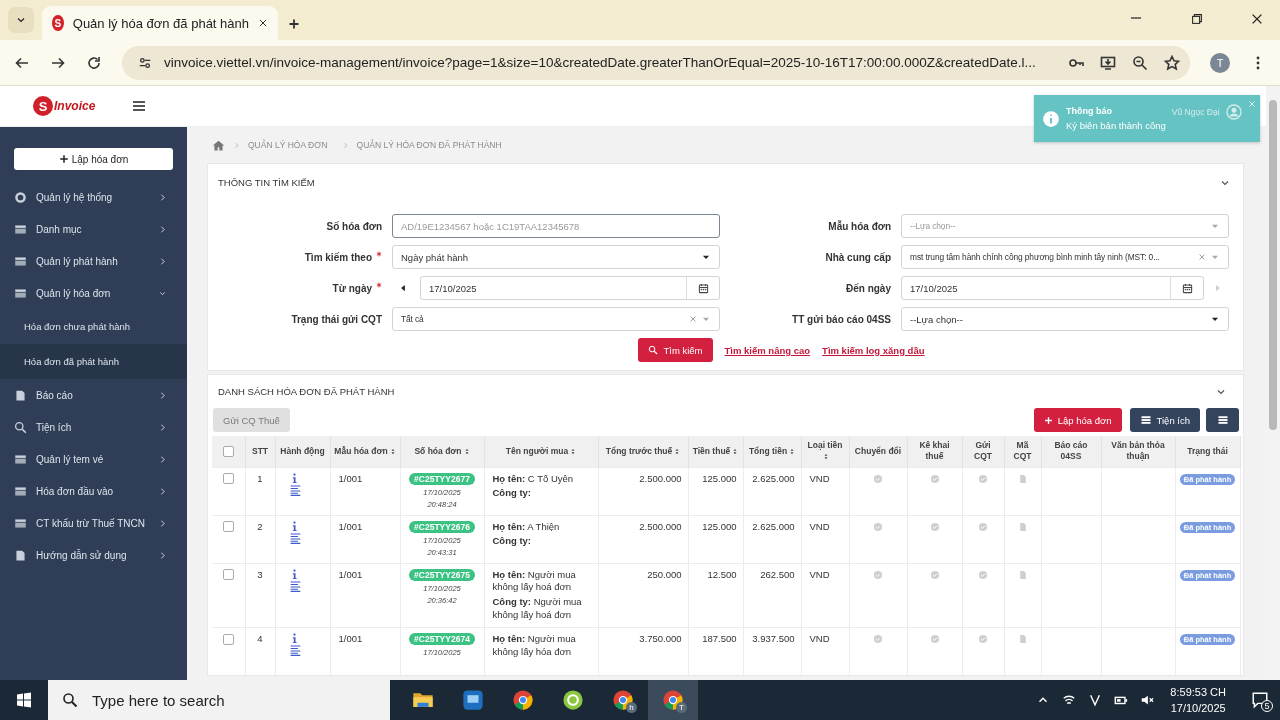 Image resolution: width=1280 pixels, height=720 pixels. I want to click on sidebar-subitem: Hóa đơn chưa phát hành, so click(93, 326).